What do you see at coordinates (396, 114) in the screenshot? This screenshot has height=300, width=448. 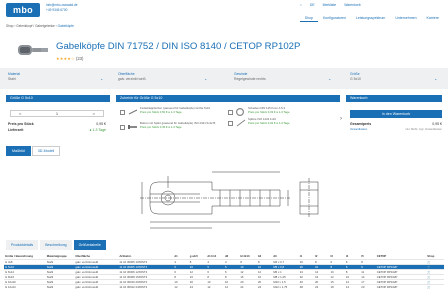 I see `add-to-cart-button: In den Warenkorb` at bounding box center [396, 114].